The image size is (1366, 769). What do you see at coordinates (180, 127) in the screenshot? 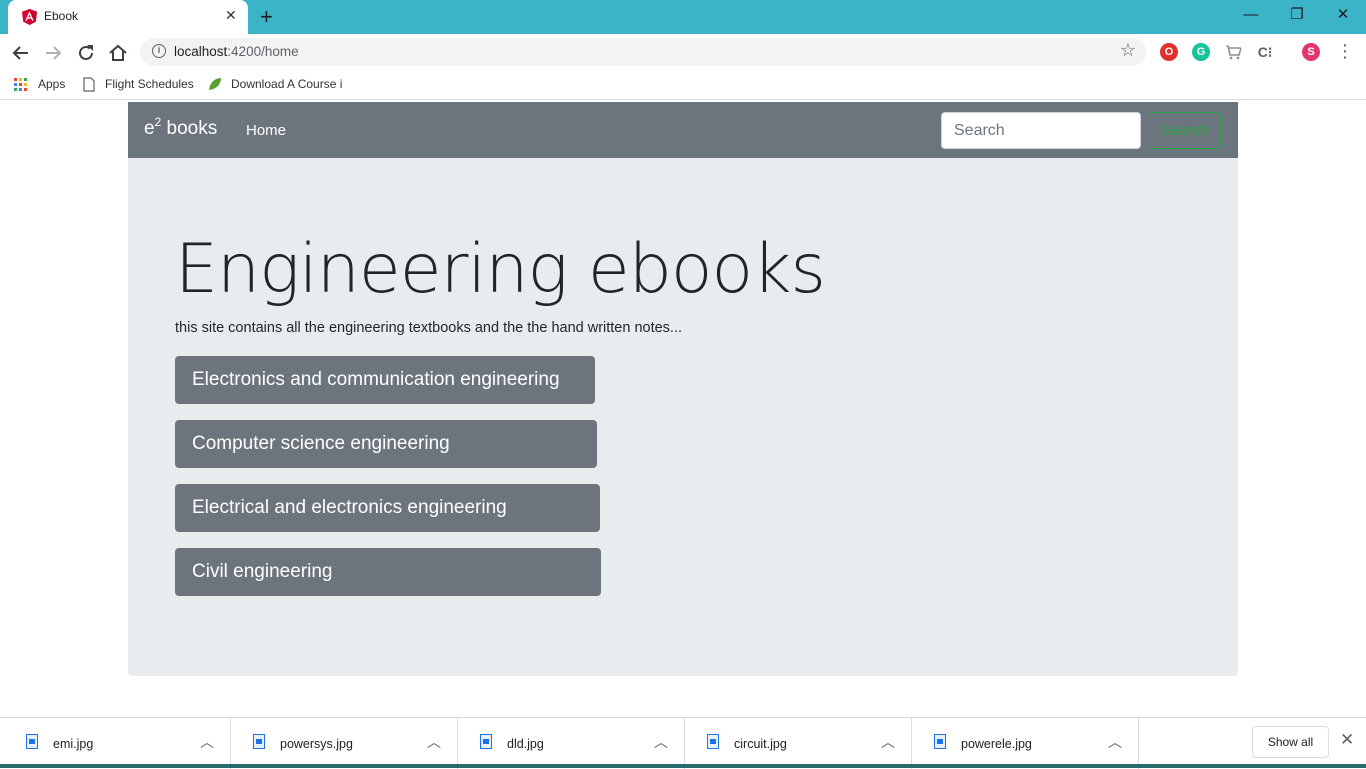
I see `brand-logo: e2 books` at bounding box center [180, 127].